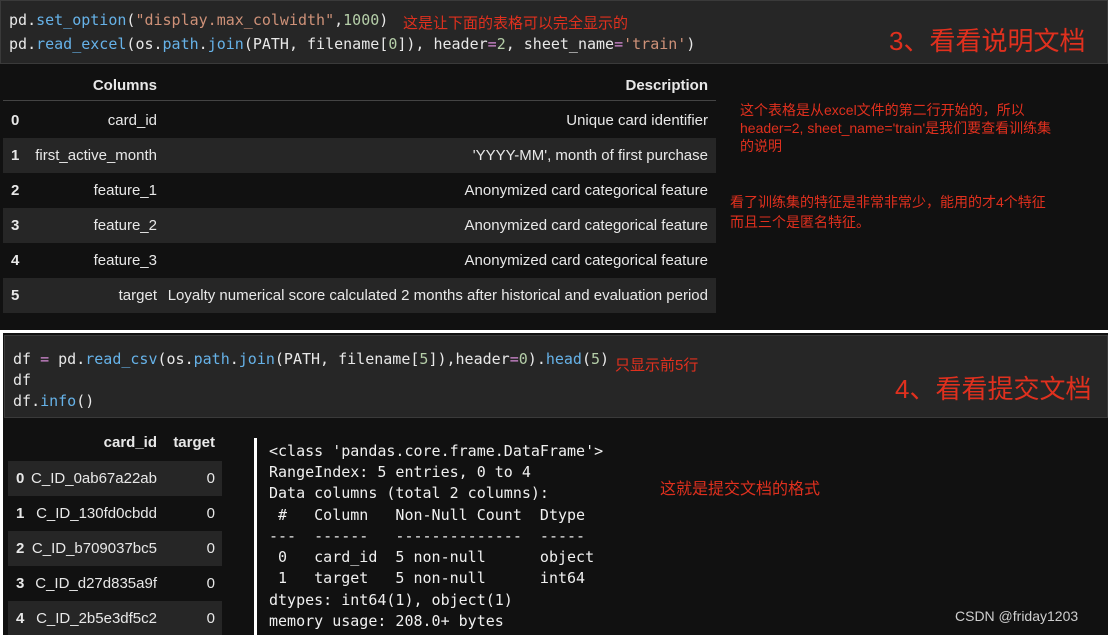 The height and width of the screenshot is (635, 1108). What do you see at coordinates (993, 389) in the screenshot?
I see `section-title-4: 4、看看提交文档` at bounding box center [993, 389].